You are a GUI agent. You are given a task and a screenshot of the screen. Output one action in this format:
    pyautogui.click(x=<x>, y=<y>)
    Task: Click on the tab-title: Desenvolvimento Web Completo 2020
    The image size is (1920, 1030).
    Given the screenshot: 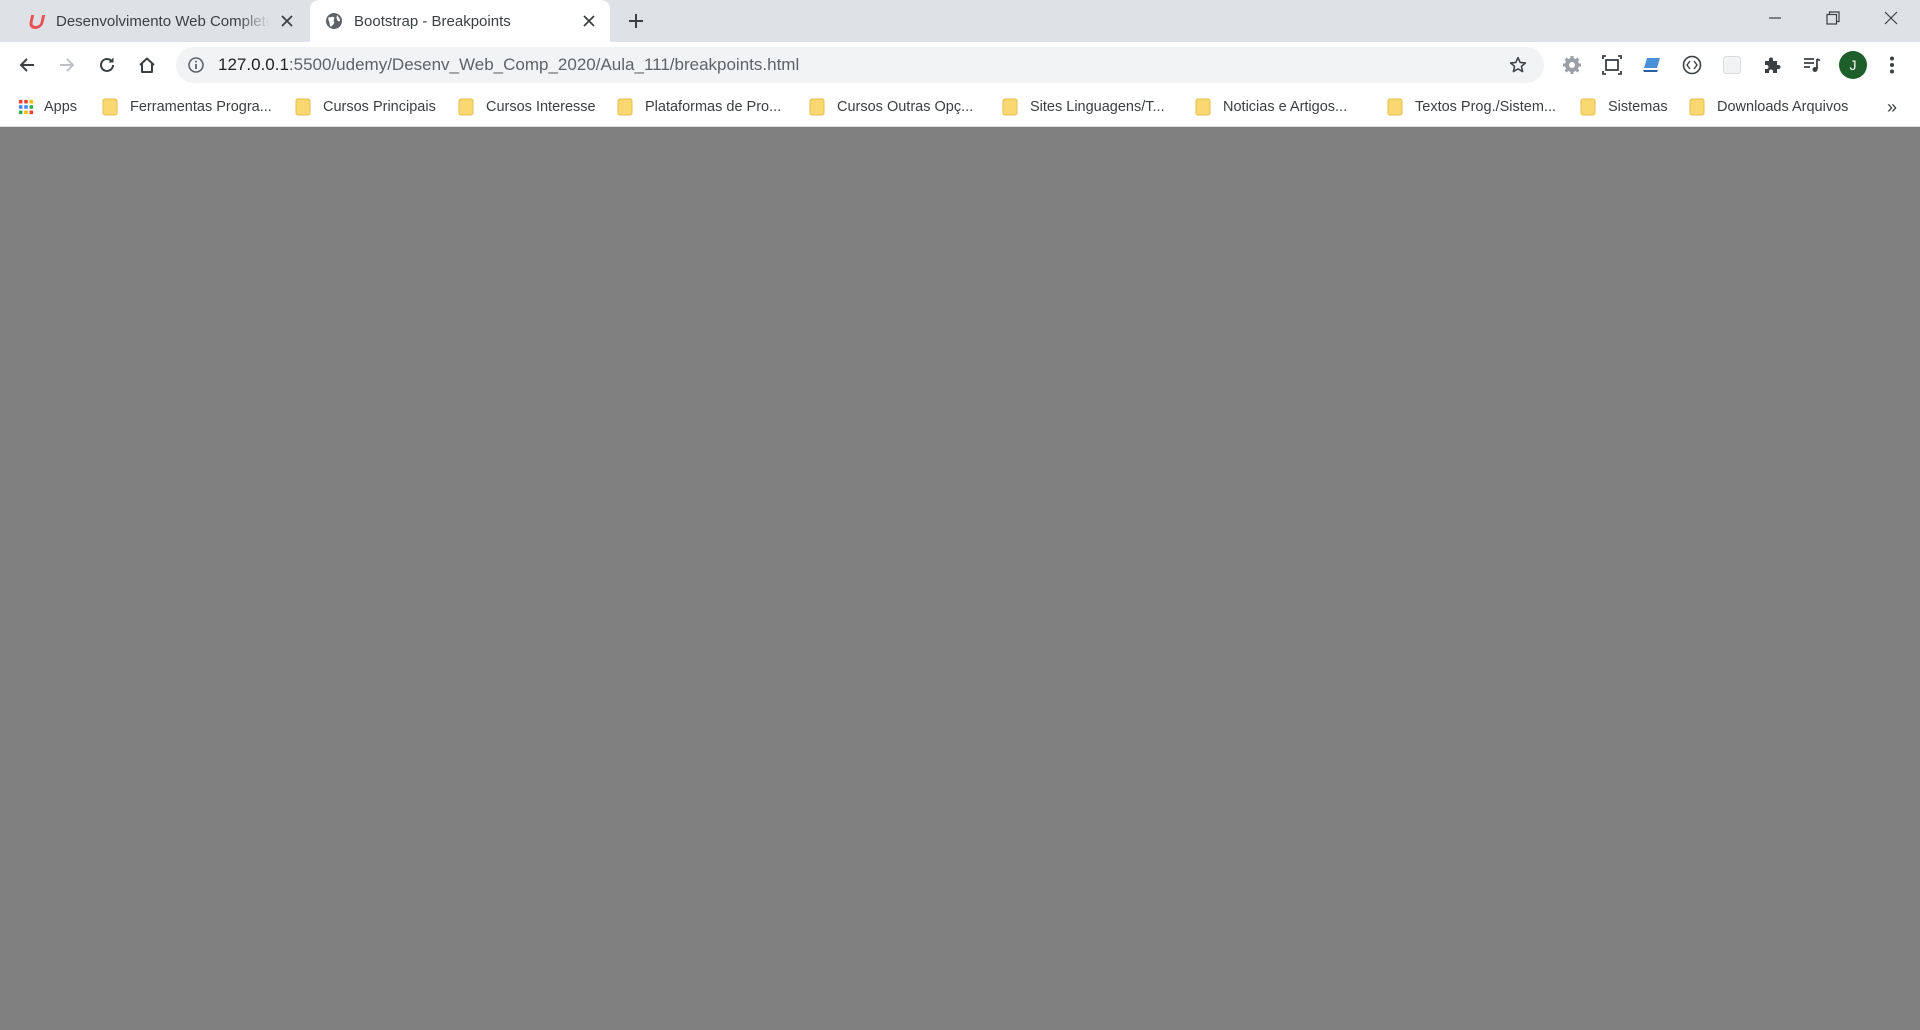 What is the action you would take?
    pyautogui.click(x=163, y=21)
    